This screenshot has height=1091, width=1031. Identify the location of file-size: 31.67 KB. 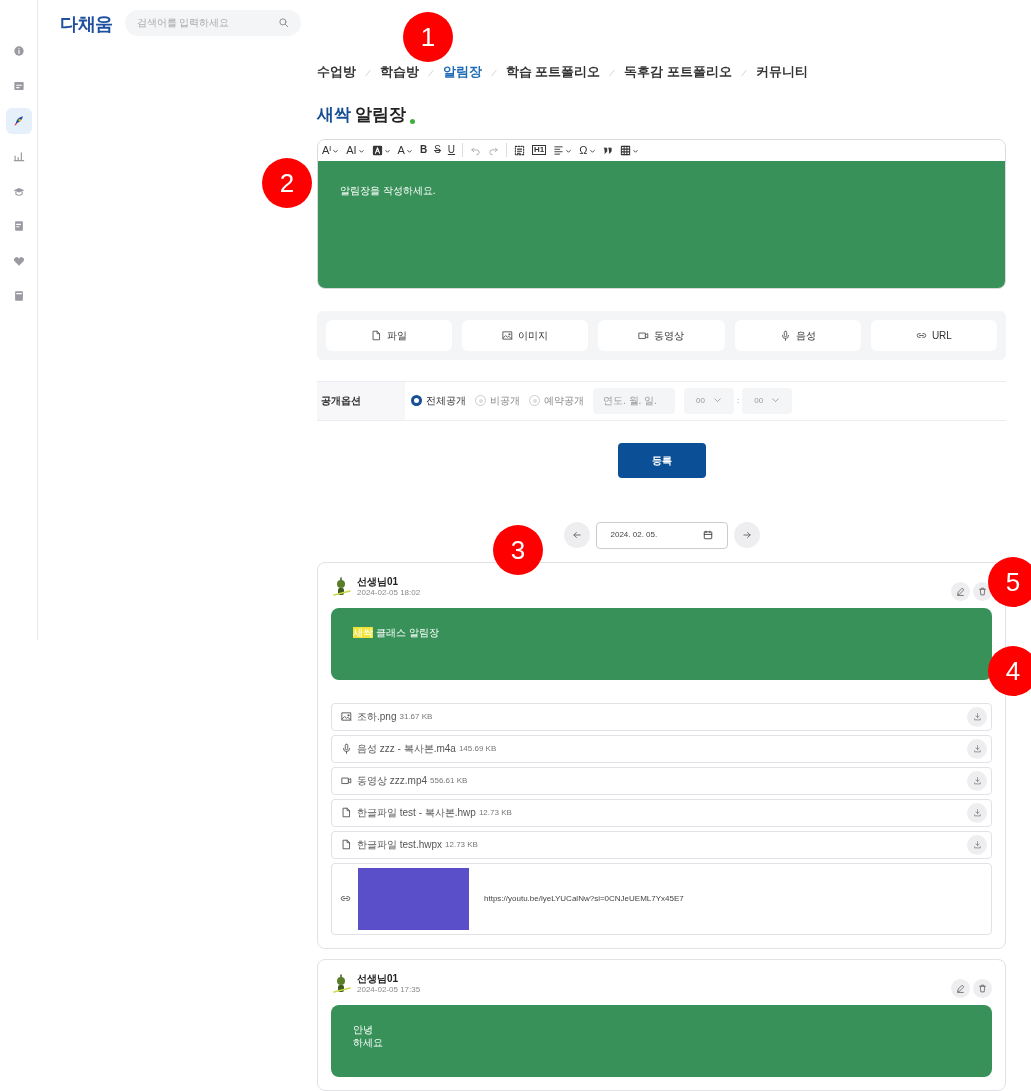
(416, 717).